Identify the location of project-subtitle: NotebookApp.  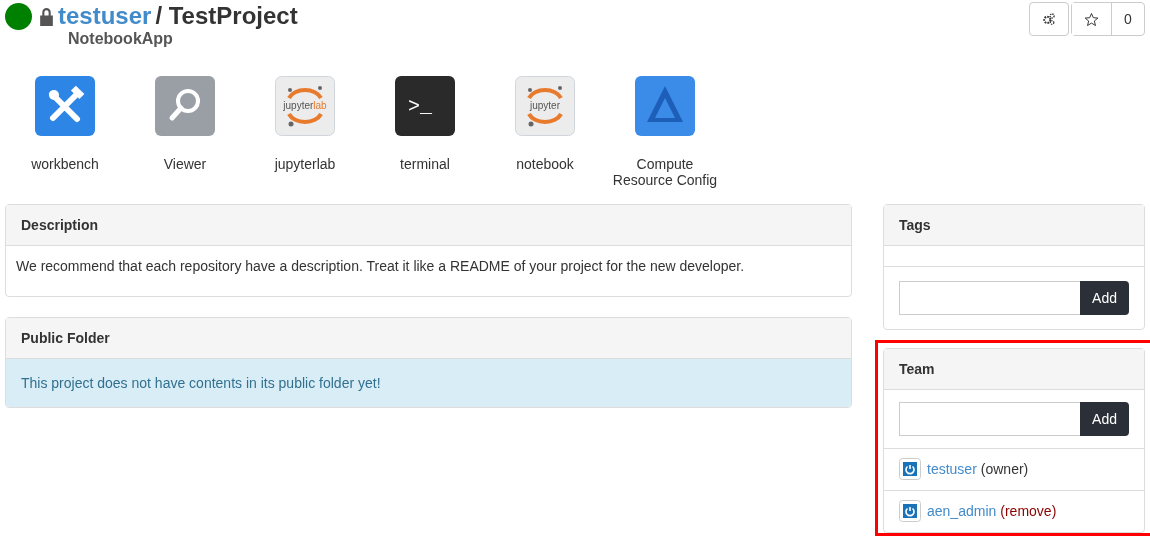
(121, 39).